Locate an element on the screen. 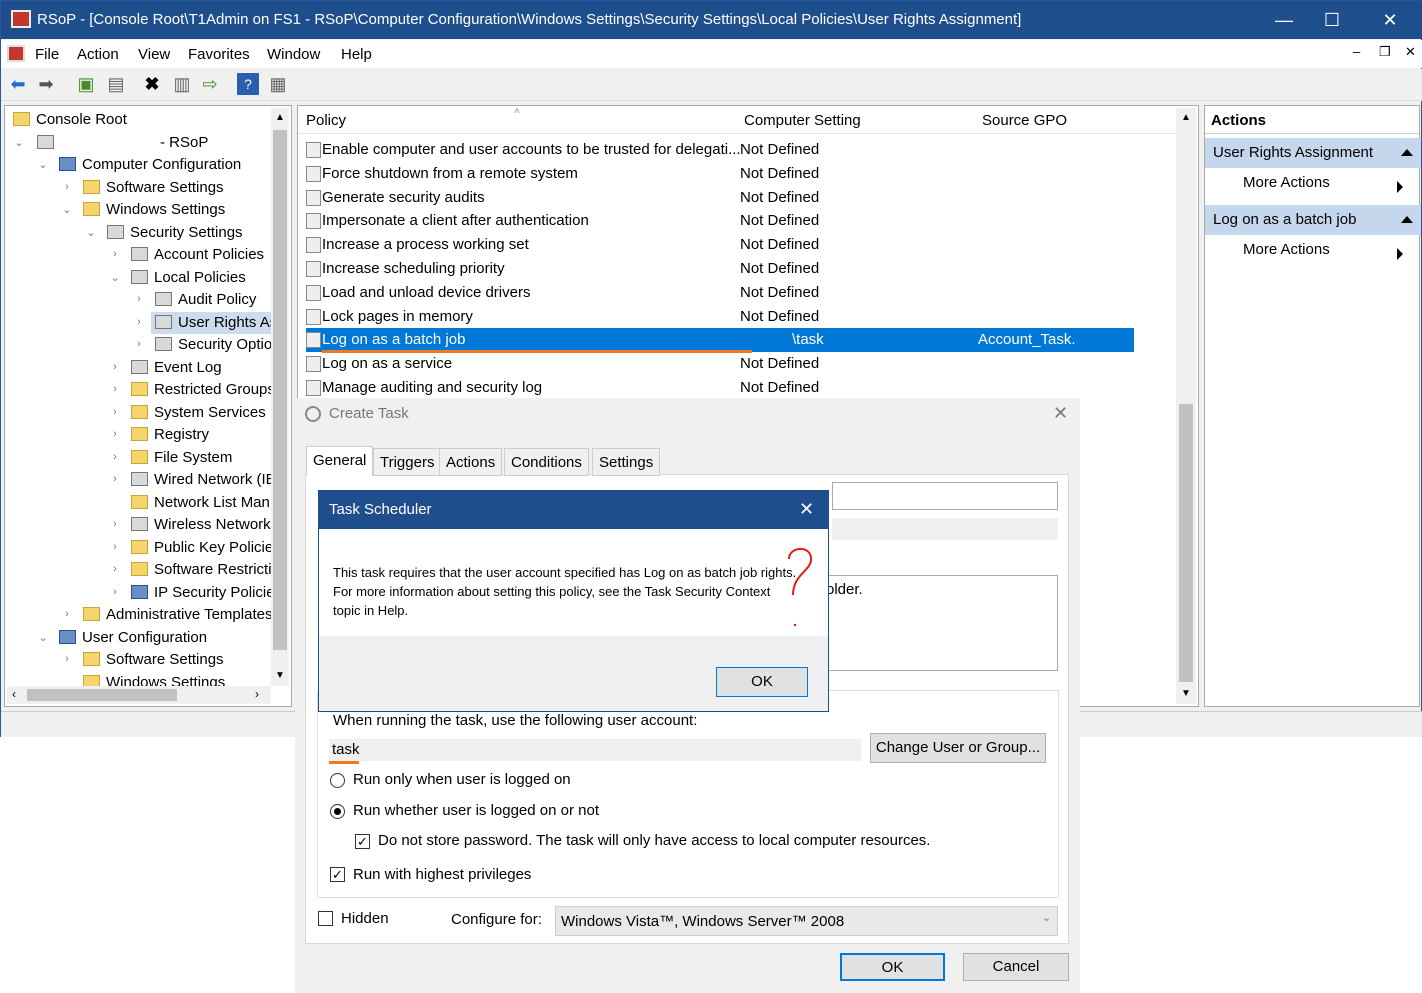 The width and height of the screenshot is (1422, 993). configure-for-select: Windows Vista™, Windows Server™ 2008 ⌄ is located at coordinates (806, 921).